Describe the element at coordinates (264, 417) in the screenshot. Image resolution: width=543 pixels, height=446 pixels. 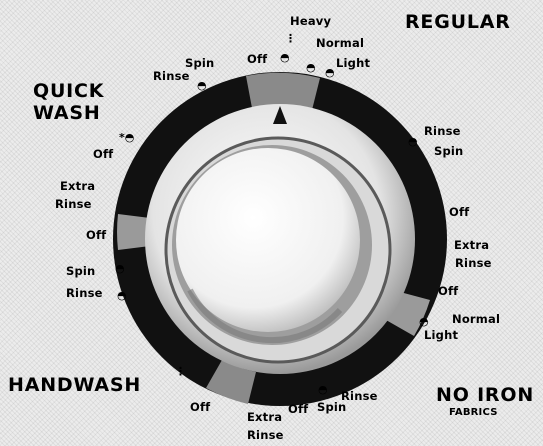
I see `setting-extra-rinse-bottom-line1: Extra` at that location.